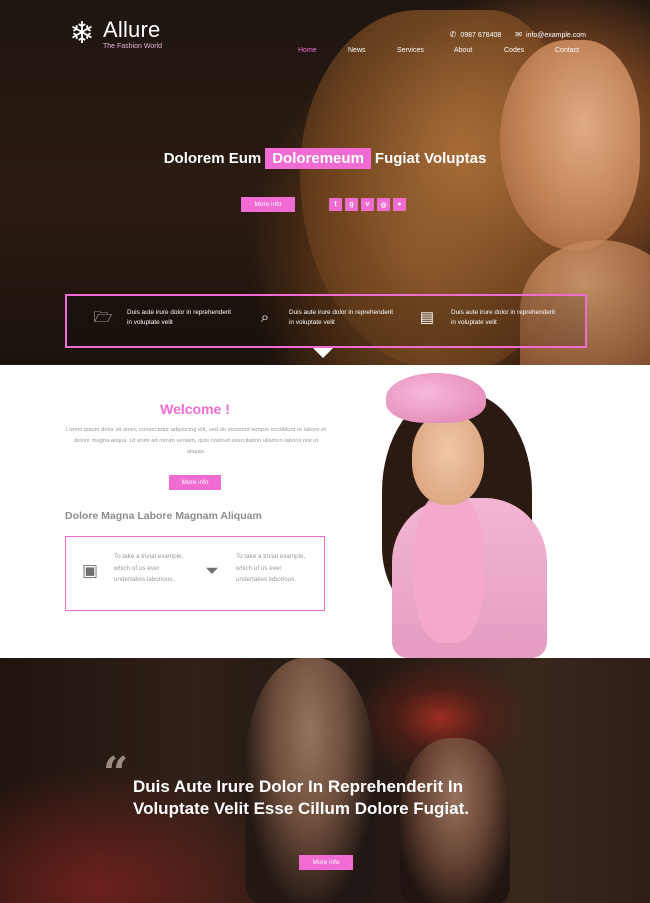 The height and width of the screenshot is (903, 650). I want to click on model-in-pink-image, so click(461, 515).